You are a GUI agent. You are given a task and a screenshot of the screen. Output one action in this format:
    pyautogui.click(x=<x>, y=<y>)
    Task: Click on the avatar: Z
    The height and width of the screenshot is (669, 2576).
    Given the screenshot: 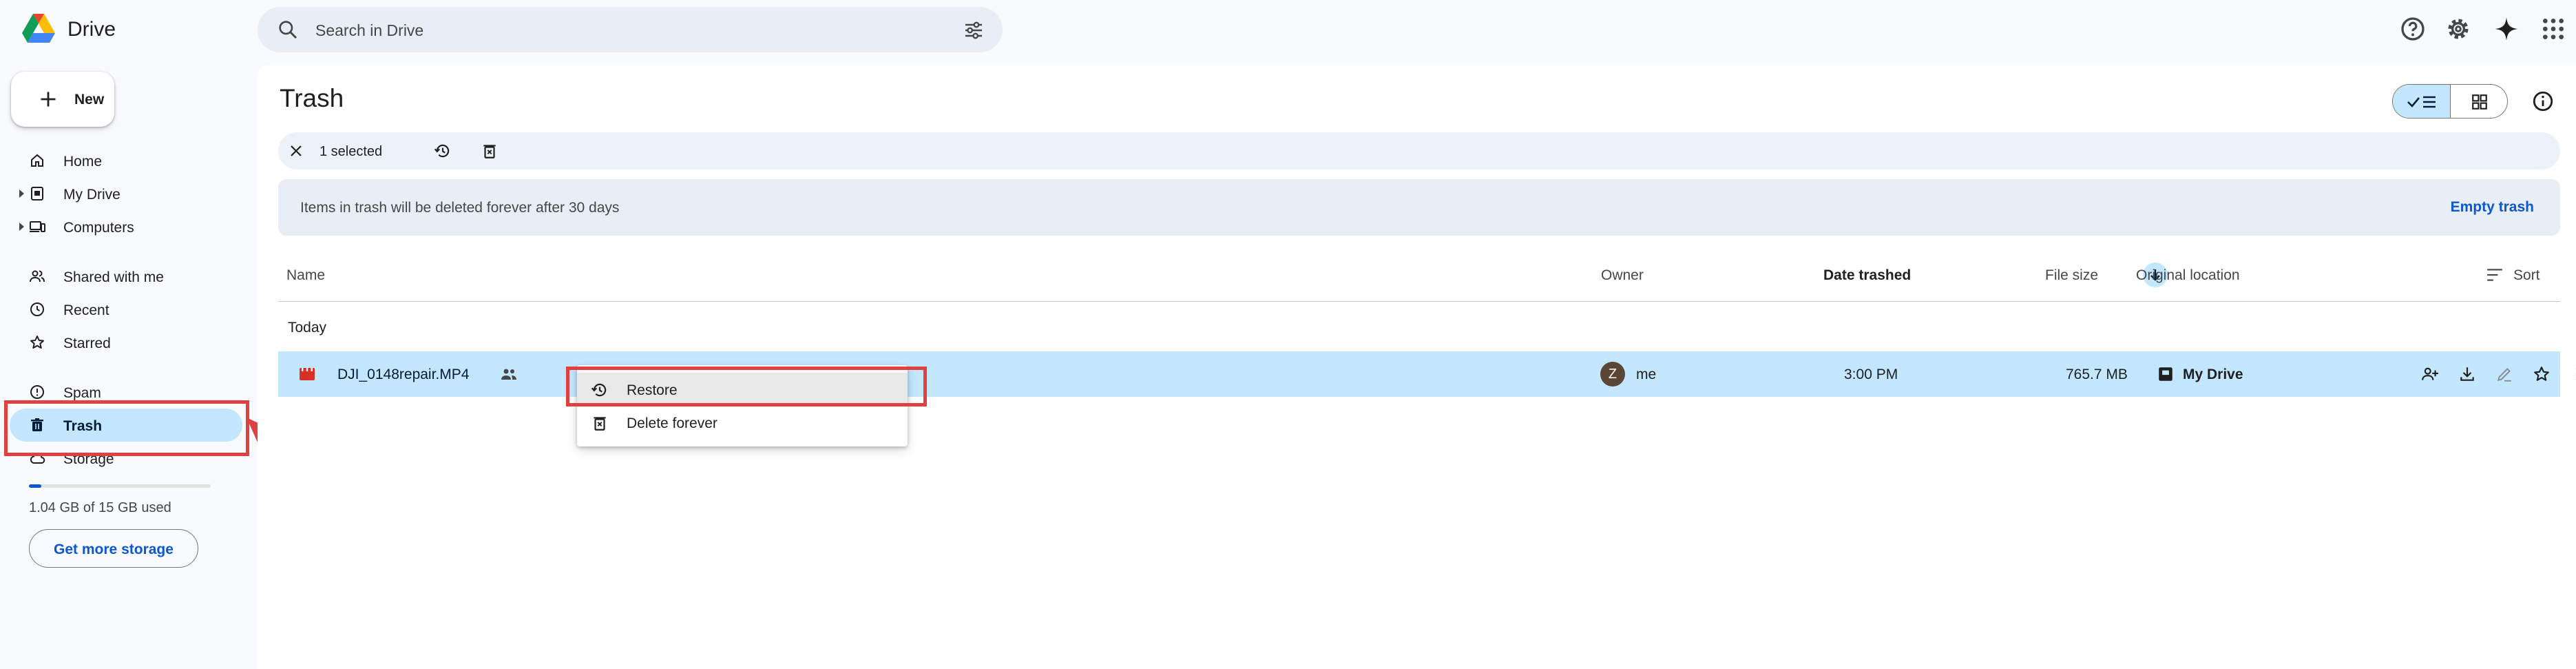 What is the action you would take?
    pyautogui.click(x=1612, y=374)
    